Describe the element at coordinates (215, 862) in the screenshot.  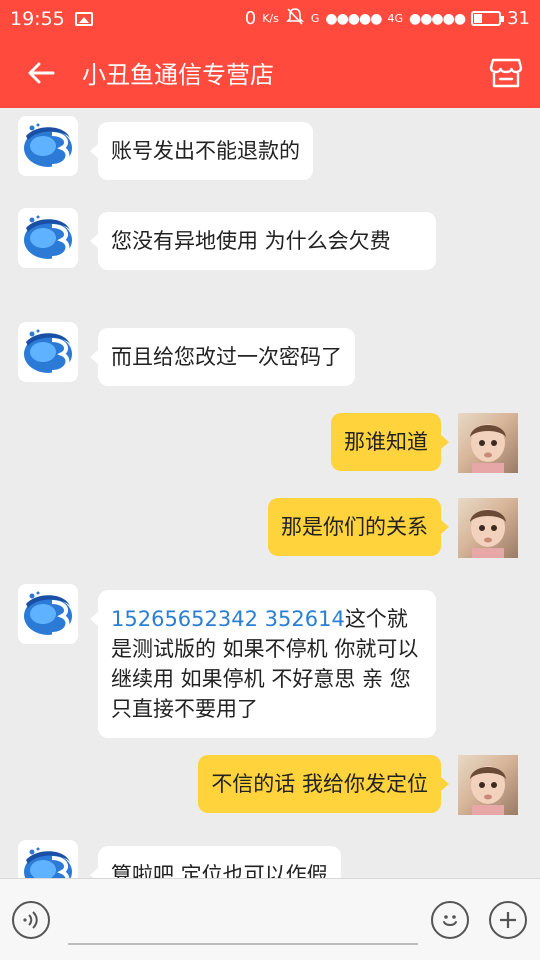
I see `message-bubble-incoming: 算啦吧 定位也可以作假` at that location.